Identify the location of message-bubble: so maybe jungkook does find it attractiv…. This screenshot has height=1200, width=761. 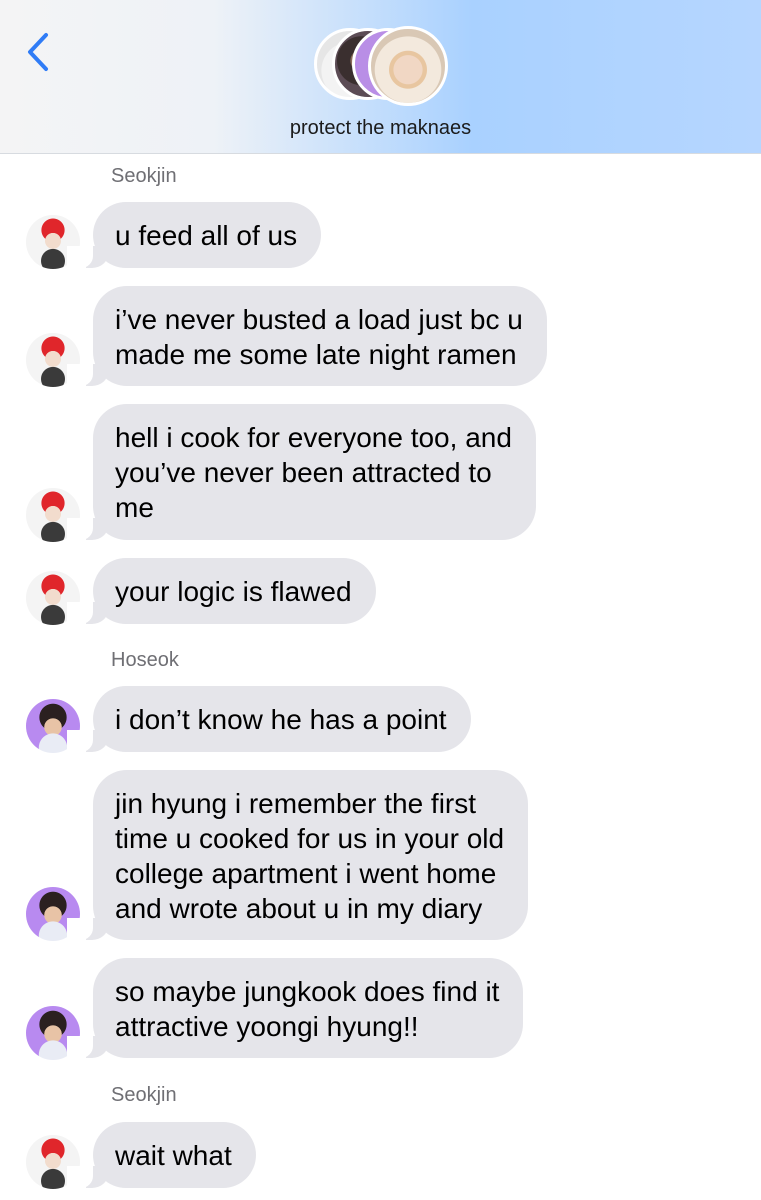
(295, 1008).